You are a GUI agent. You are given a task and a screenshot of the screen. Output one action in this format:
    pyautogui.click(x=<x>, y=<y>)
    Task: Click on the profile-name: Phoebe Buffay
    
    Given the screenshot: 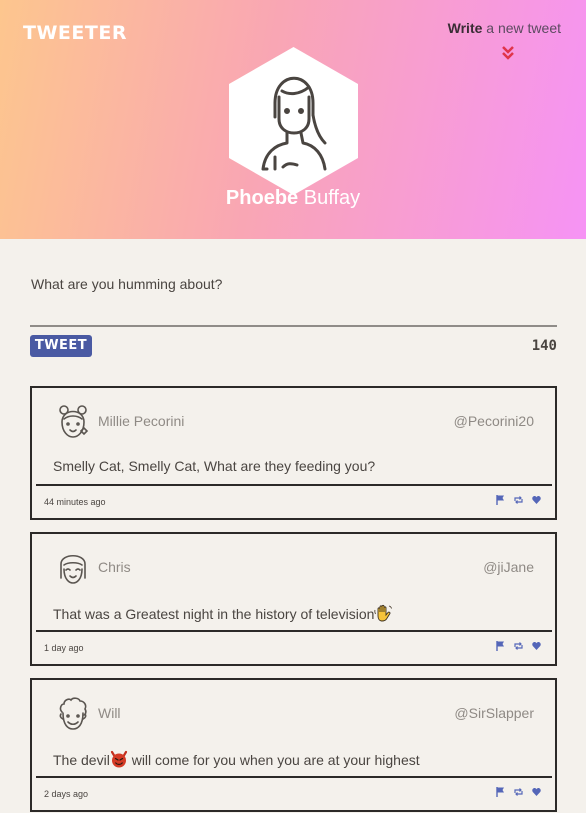 What is the action you would take?
    pyautogui.click(x=293, y=198)
    